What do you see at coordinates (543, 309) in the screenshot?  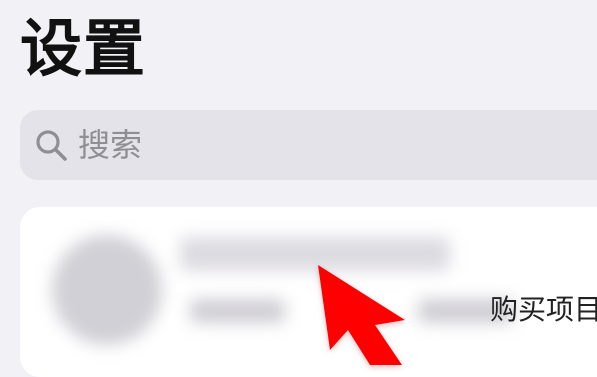 I see `purchases-label: 购买项目` at bounding box center [543, 309].